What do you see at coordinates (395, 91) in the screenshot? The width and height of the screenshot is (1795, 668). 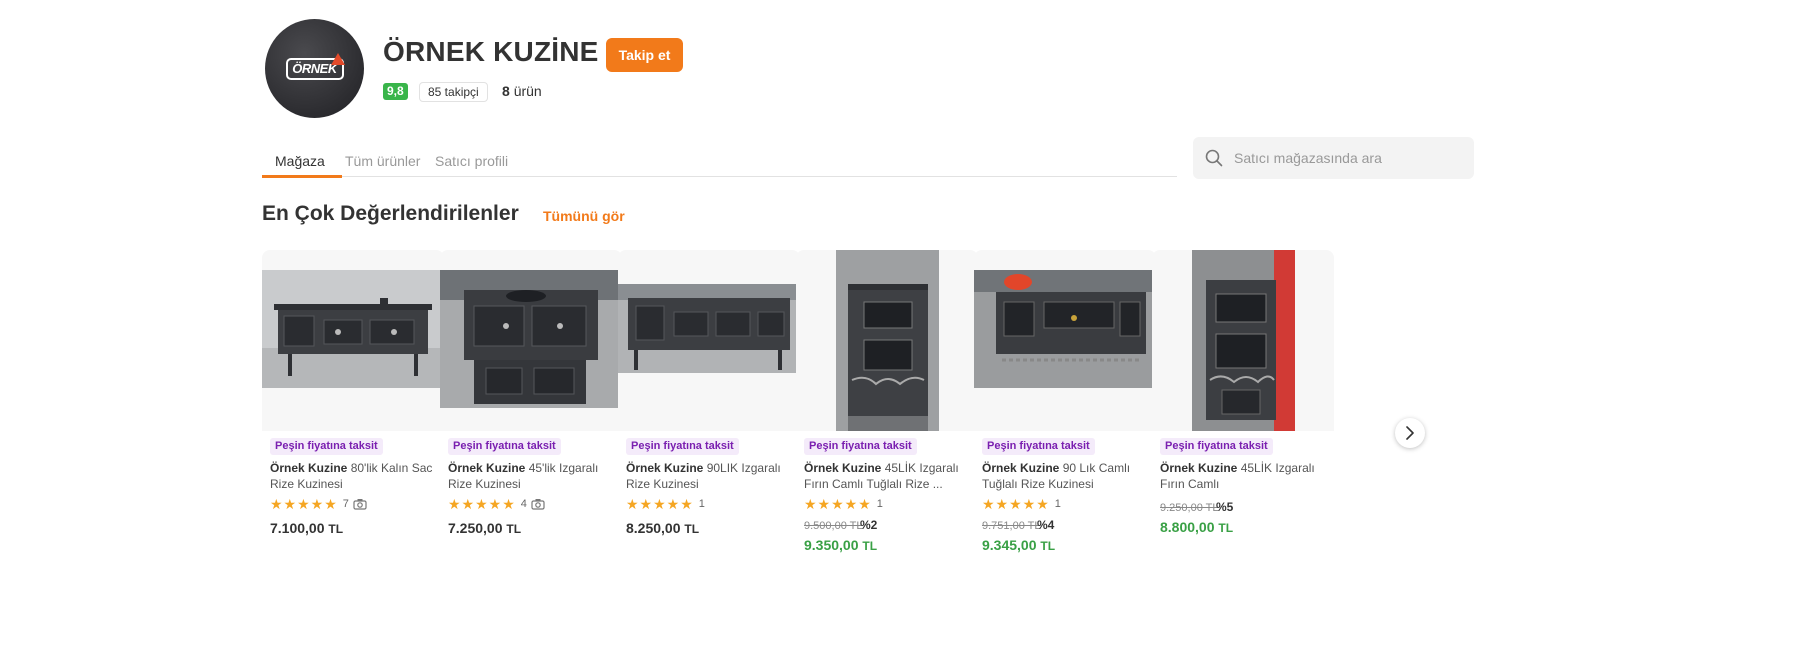 I see `store-score-badge: 9,8` at bounding box center [395, 91].